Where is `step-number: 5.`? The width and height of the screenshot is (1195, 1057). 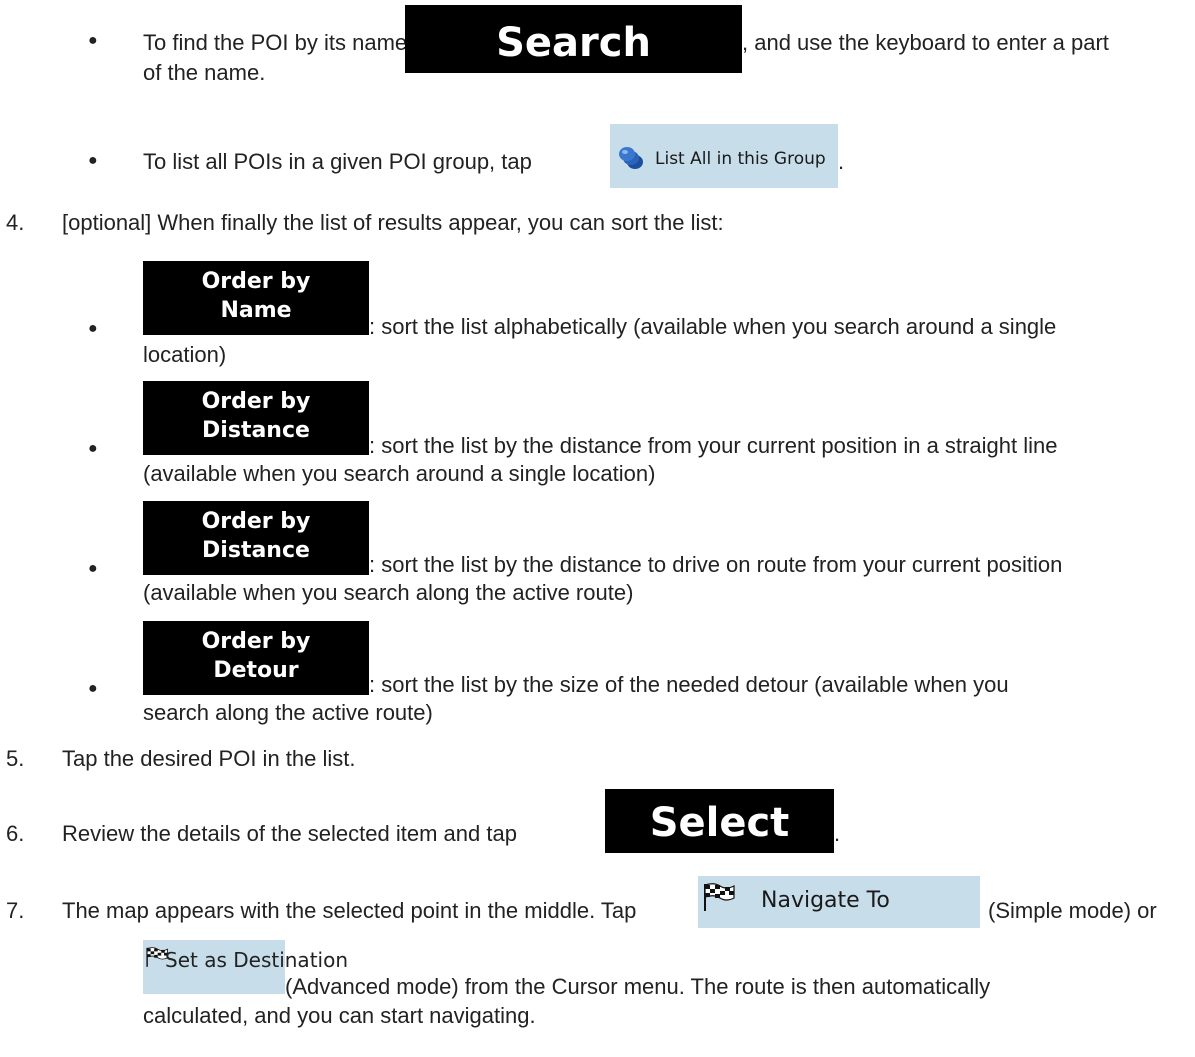 step-number: 5. is located at coordinates (15, 758).